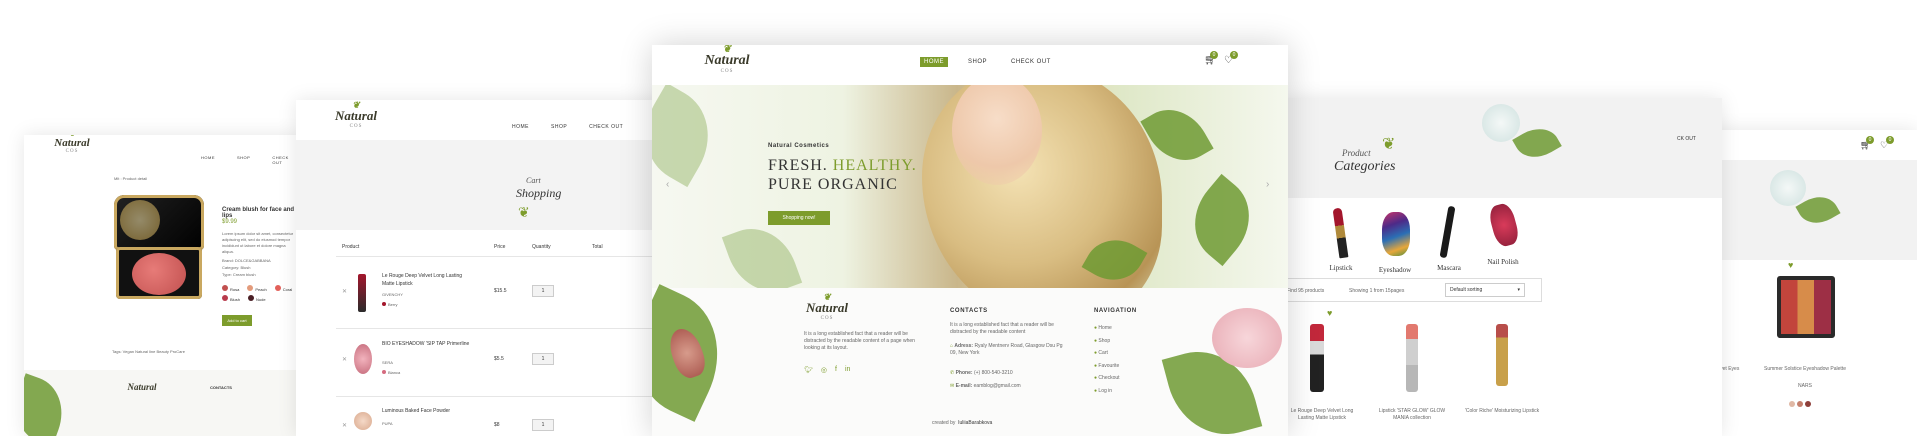 The height and width of the screenshot is (436, 1917). Describe the element at coordinates (351, 247) in the screenshot. I see `col-product: Product` at that location.